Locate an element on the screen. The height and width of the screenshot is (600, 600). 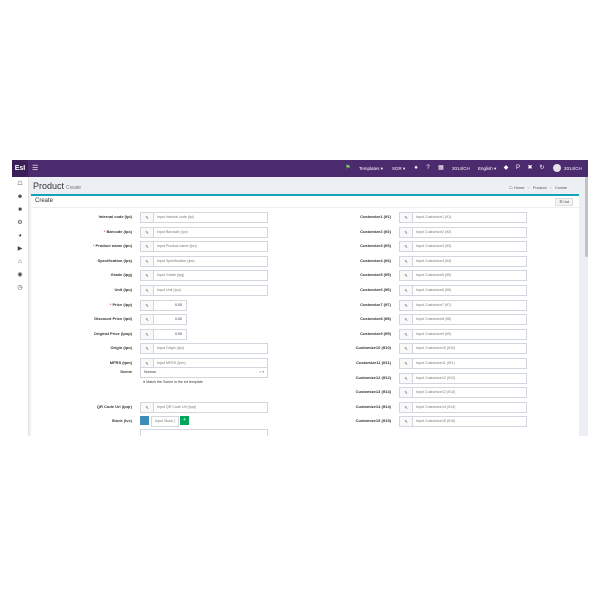
field-label-text: Unit (Ipu) is located at coordinates (123, 289).